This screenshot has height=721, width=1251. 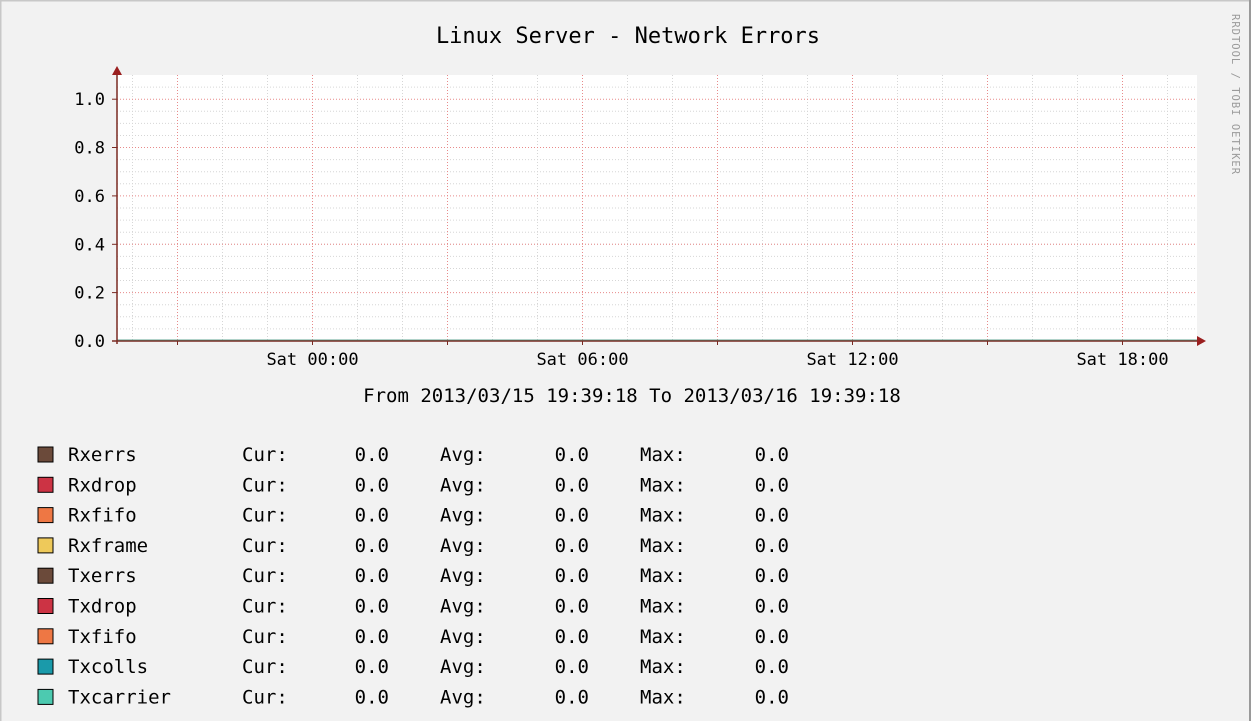 I want to click on y-tick-label: 0.0, so click(x=89, y=342).